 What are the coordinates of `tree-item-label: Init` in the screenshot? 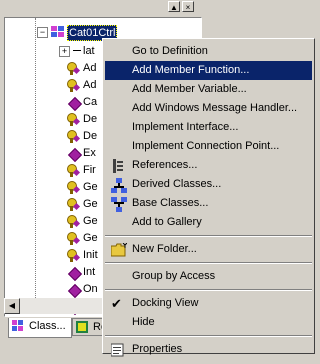 It's located at (90, 255).